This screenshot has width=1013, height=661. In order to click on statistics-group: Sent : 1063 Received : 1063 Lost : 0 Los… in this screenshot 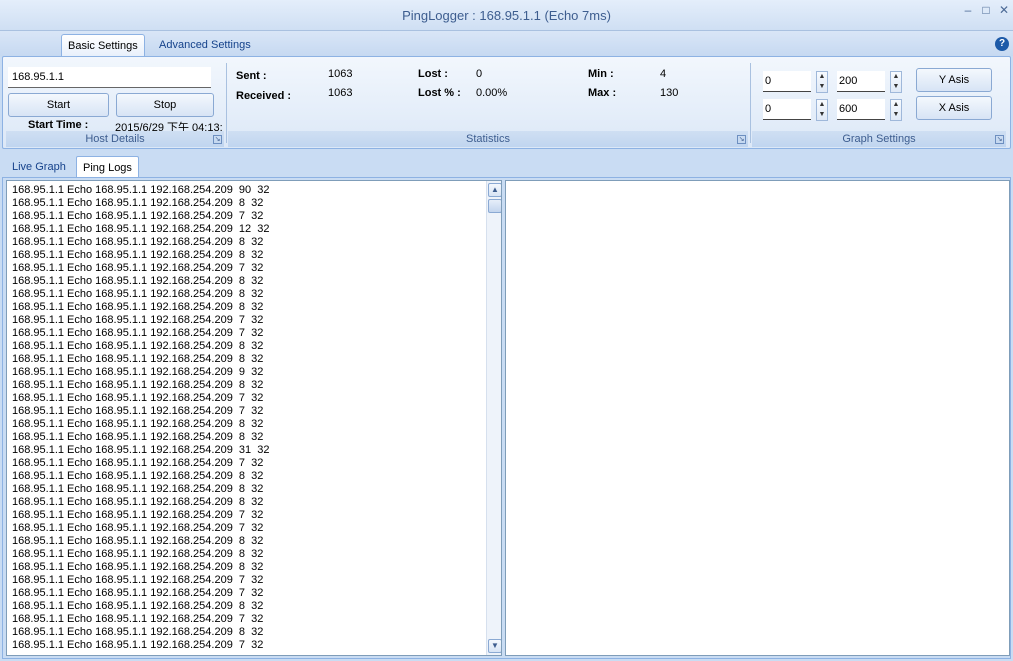, I will do `click(488, 104)`.